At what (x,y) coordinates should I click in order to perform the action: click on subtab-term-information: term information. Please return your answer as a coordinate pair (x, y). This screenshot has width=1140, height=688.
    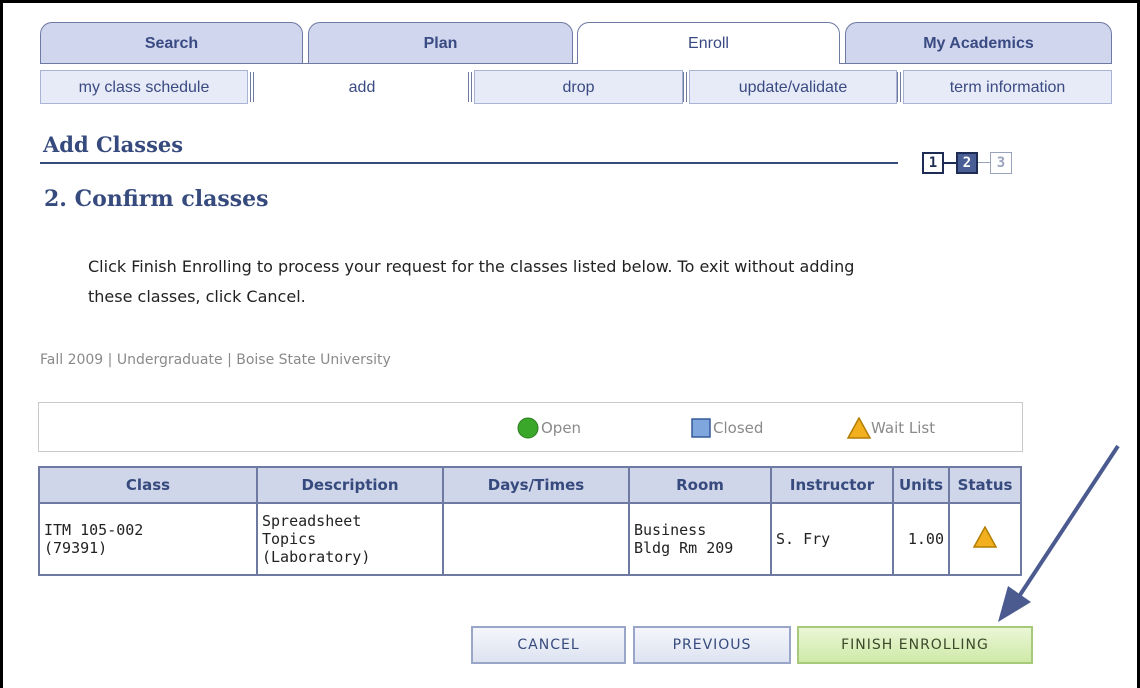
    Looking at the image, I should click on (1007, 87).